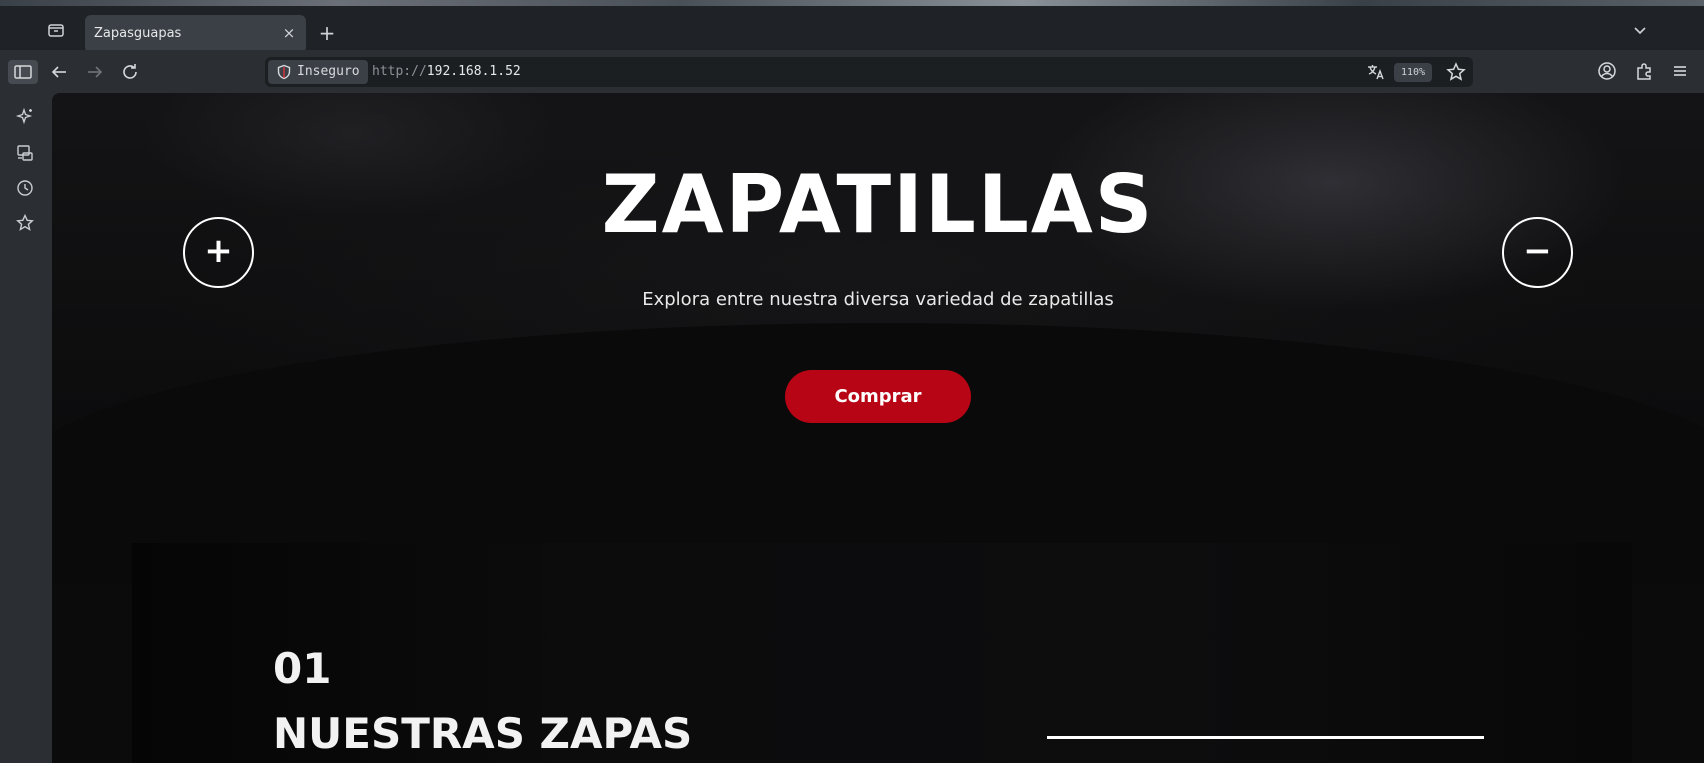  Describe the element at coordinates (289, 33) in the screenshot. I see `close-icon: ×` at that location.